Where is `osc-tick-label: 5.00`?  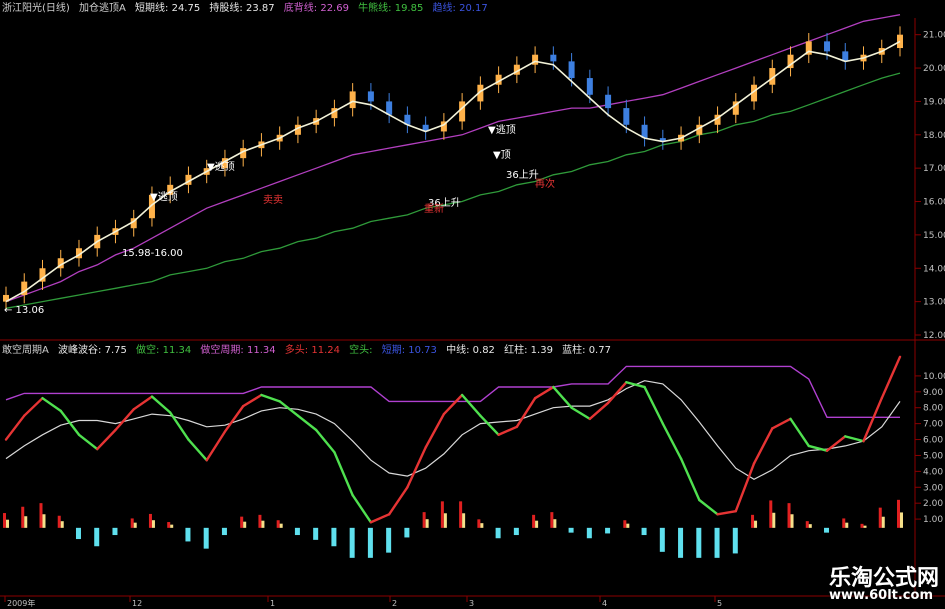
osc-tick-label: 5.00 is located at coordinates (933, 456).